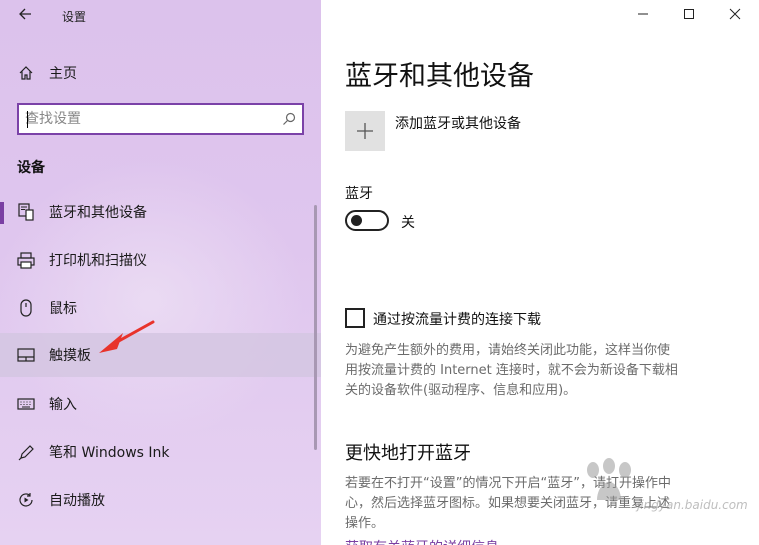 The image size is (759, 545). I want to click on nav-item-label: 输入, so click(63, 405).